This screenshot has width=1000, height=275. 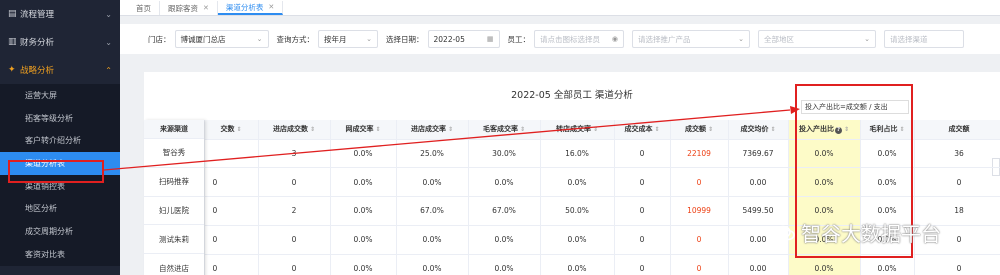 What do you see at coordinates (60, 70) in the screenshot?
I see `menu-strategy: ✦ 战略分析 ⌃` at bounding box center [60, 70].